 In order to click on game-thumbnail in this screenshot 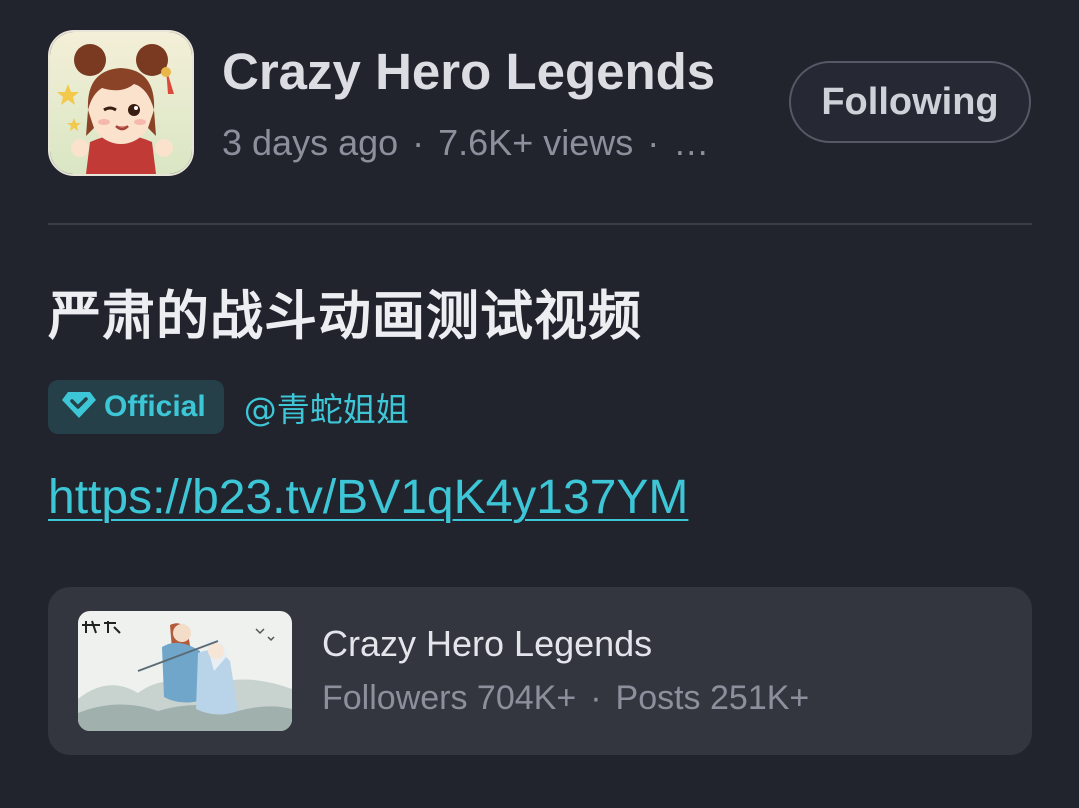, I will do `click(185, 671)`.